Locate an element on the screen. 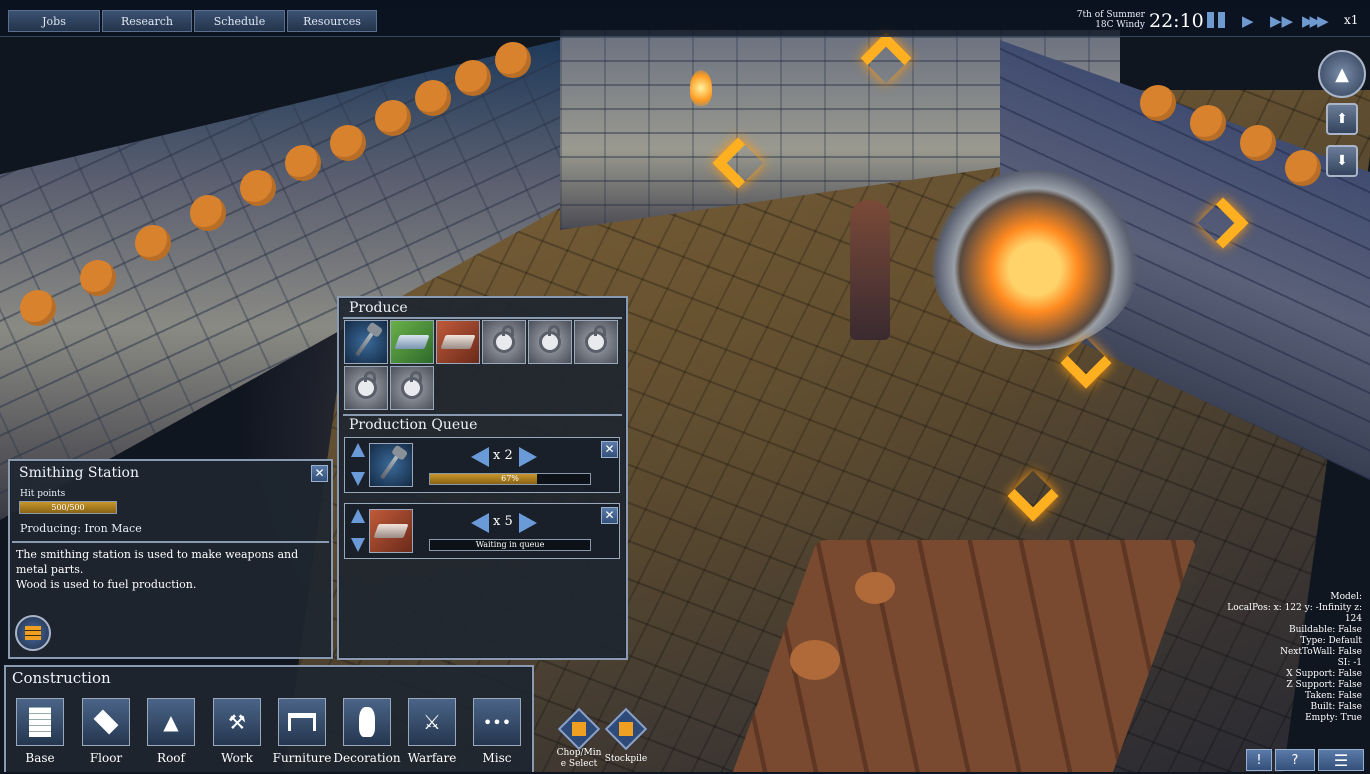  main-menu-button: ☰ is located at coordinates (1341, 760).